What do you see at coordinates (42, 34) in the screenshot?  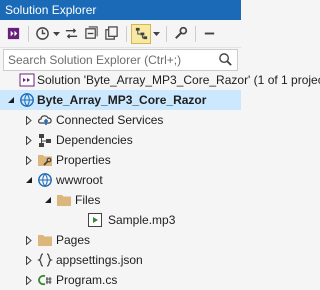 I see `history-icon` at bounding box center [42, 34].